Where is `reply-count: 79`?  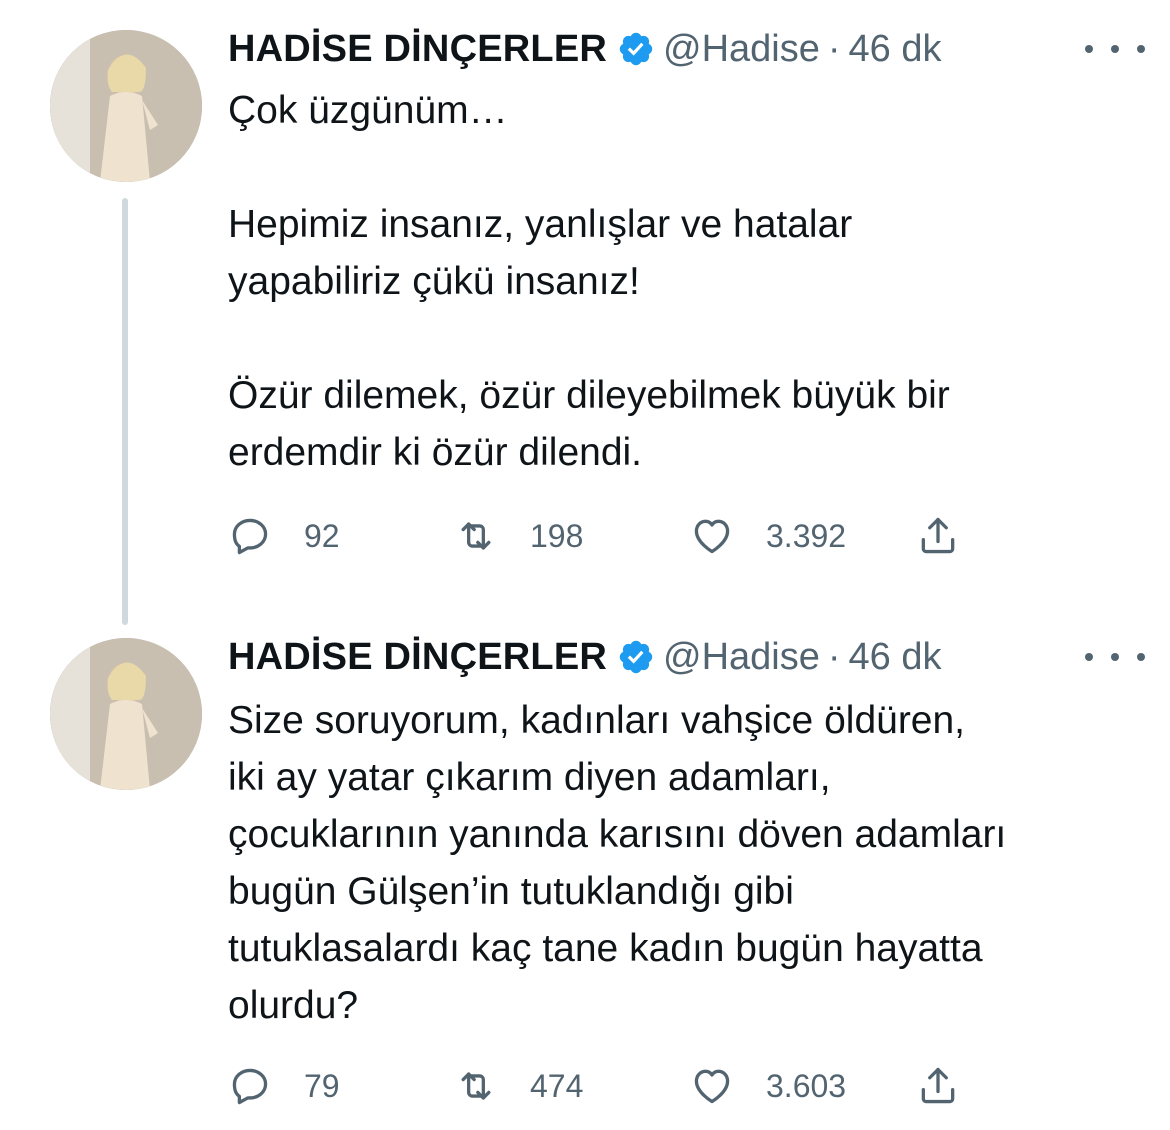 reply-count: 79 is located at coordinates (322, 1085).